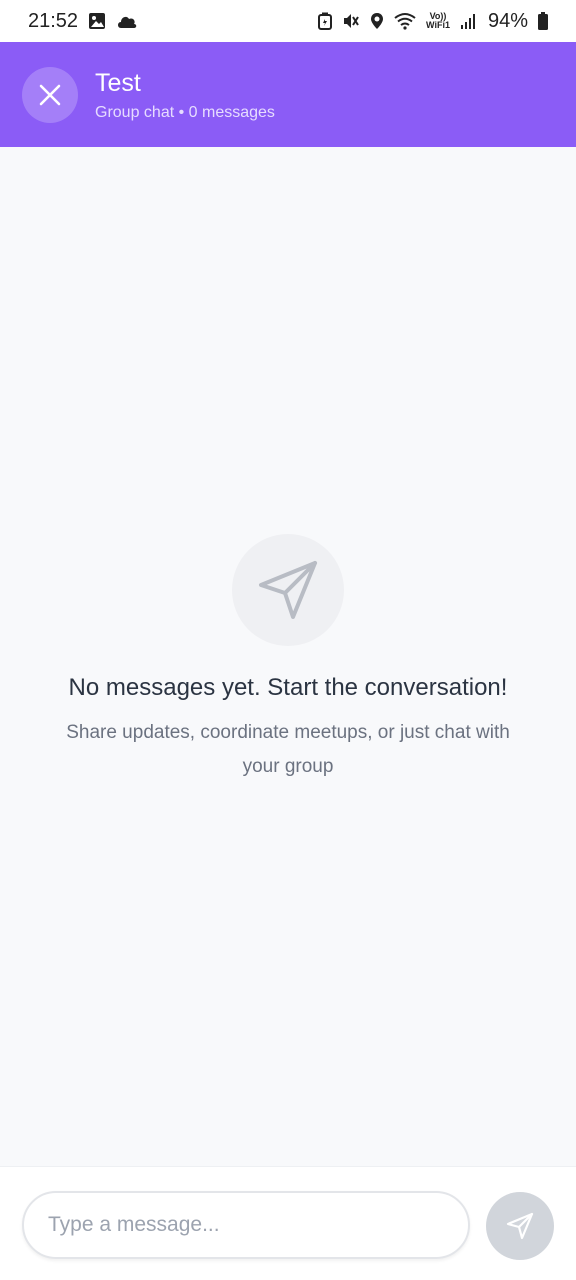 This screenshot has width=576, height=1280. I want to click on status-bar-right: Vo)) WiFi1 94%, so click(433, 21).